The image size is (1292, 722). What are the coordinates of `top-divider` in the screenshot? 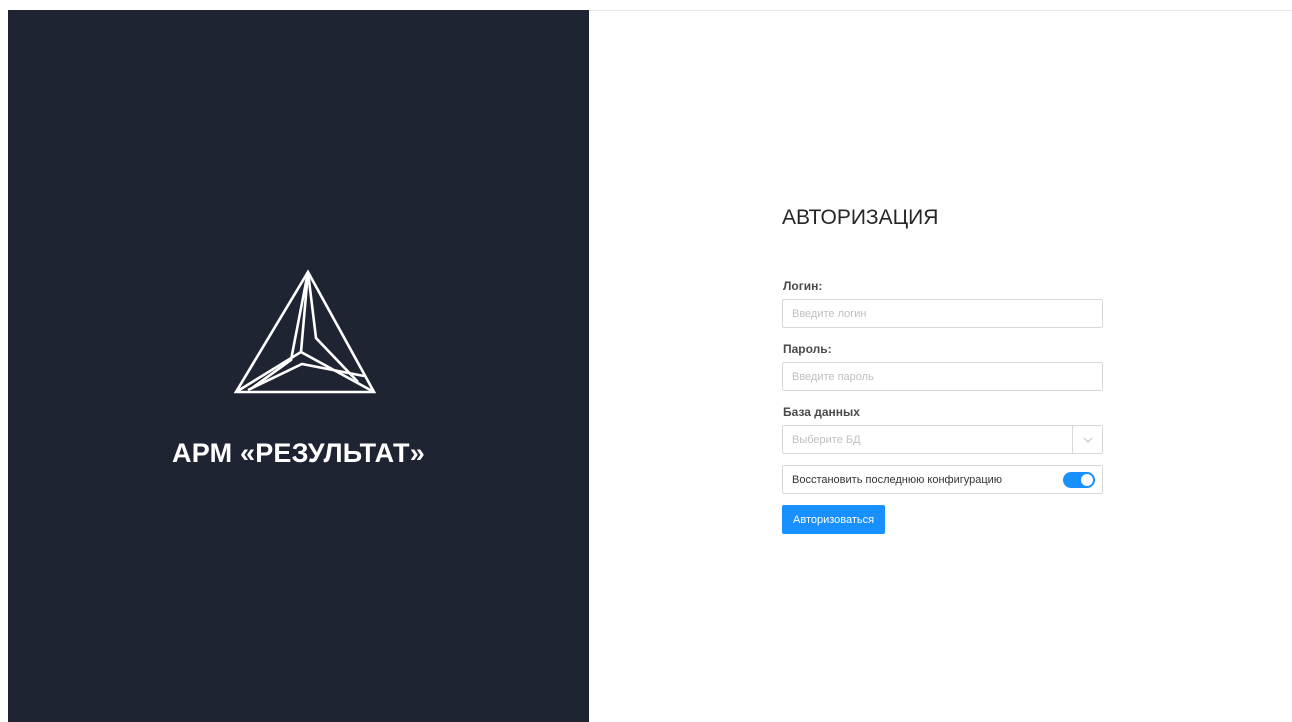 It's located at (940, 10).